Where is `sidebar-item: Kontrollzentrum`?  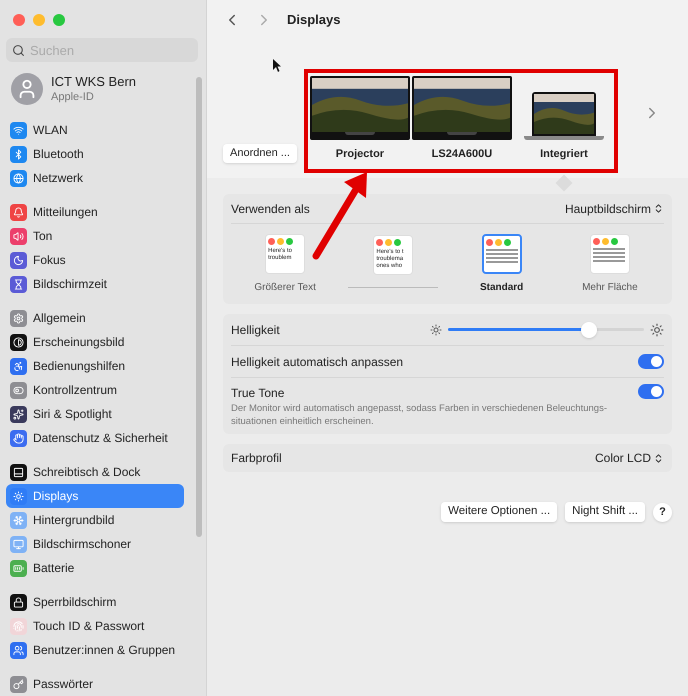 sidebar-item: Kontrollzentrum is located at coordinates (95, 390).